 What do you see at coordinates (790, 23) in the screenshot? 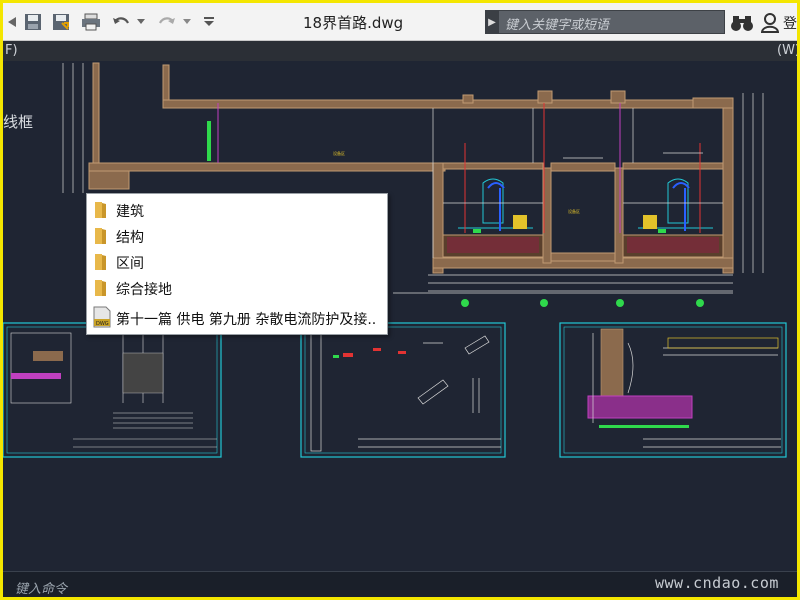
I see `login-label: 登` at bounding box center [790, 23].